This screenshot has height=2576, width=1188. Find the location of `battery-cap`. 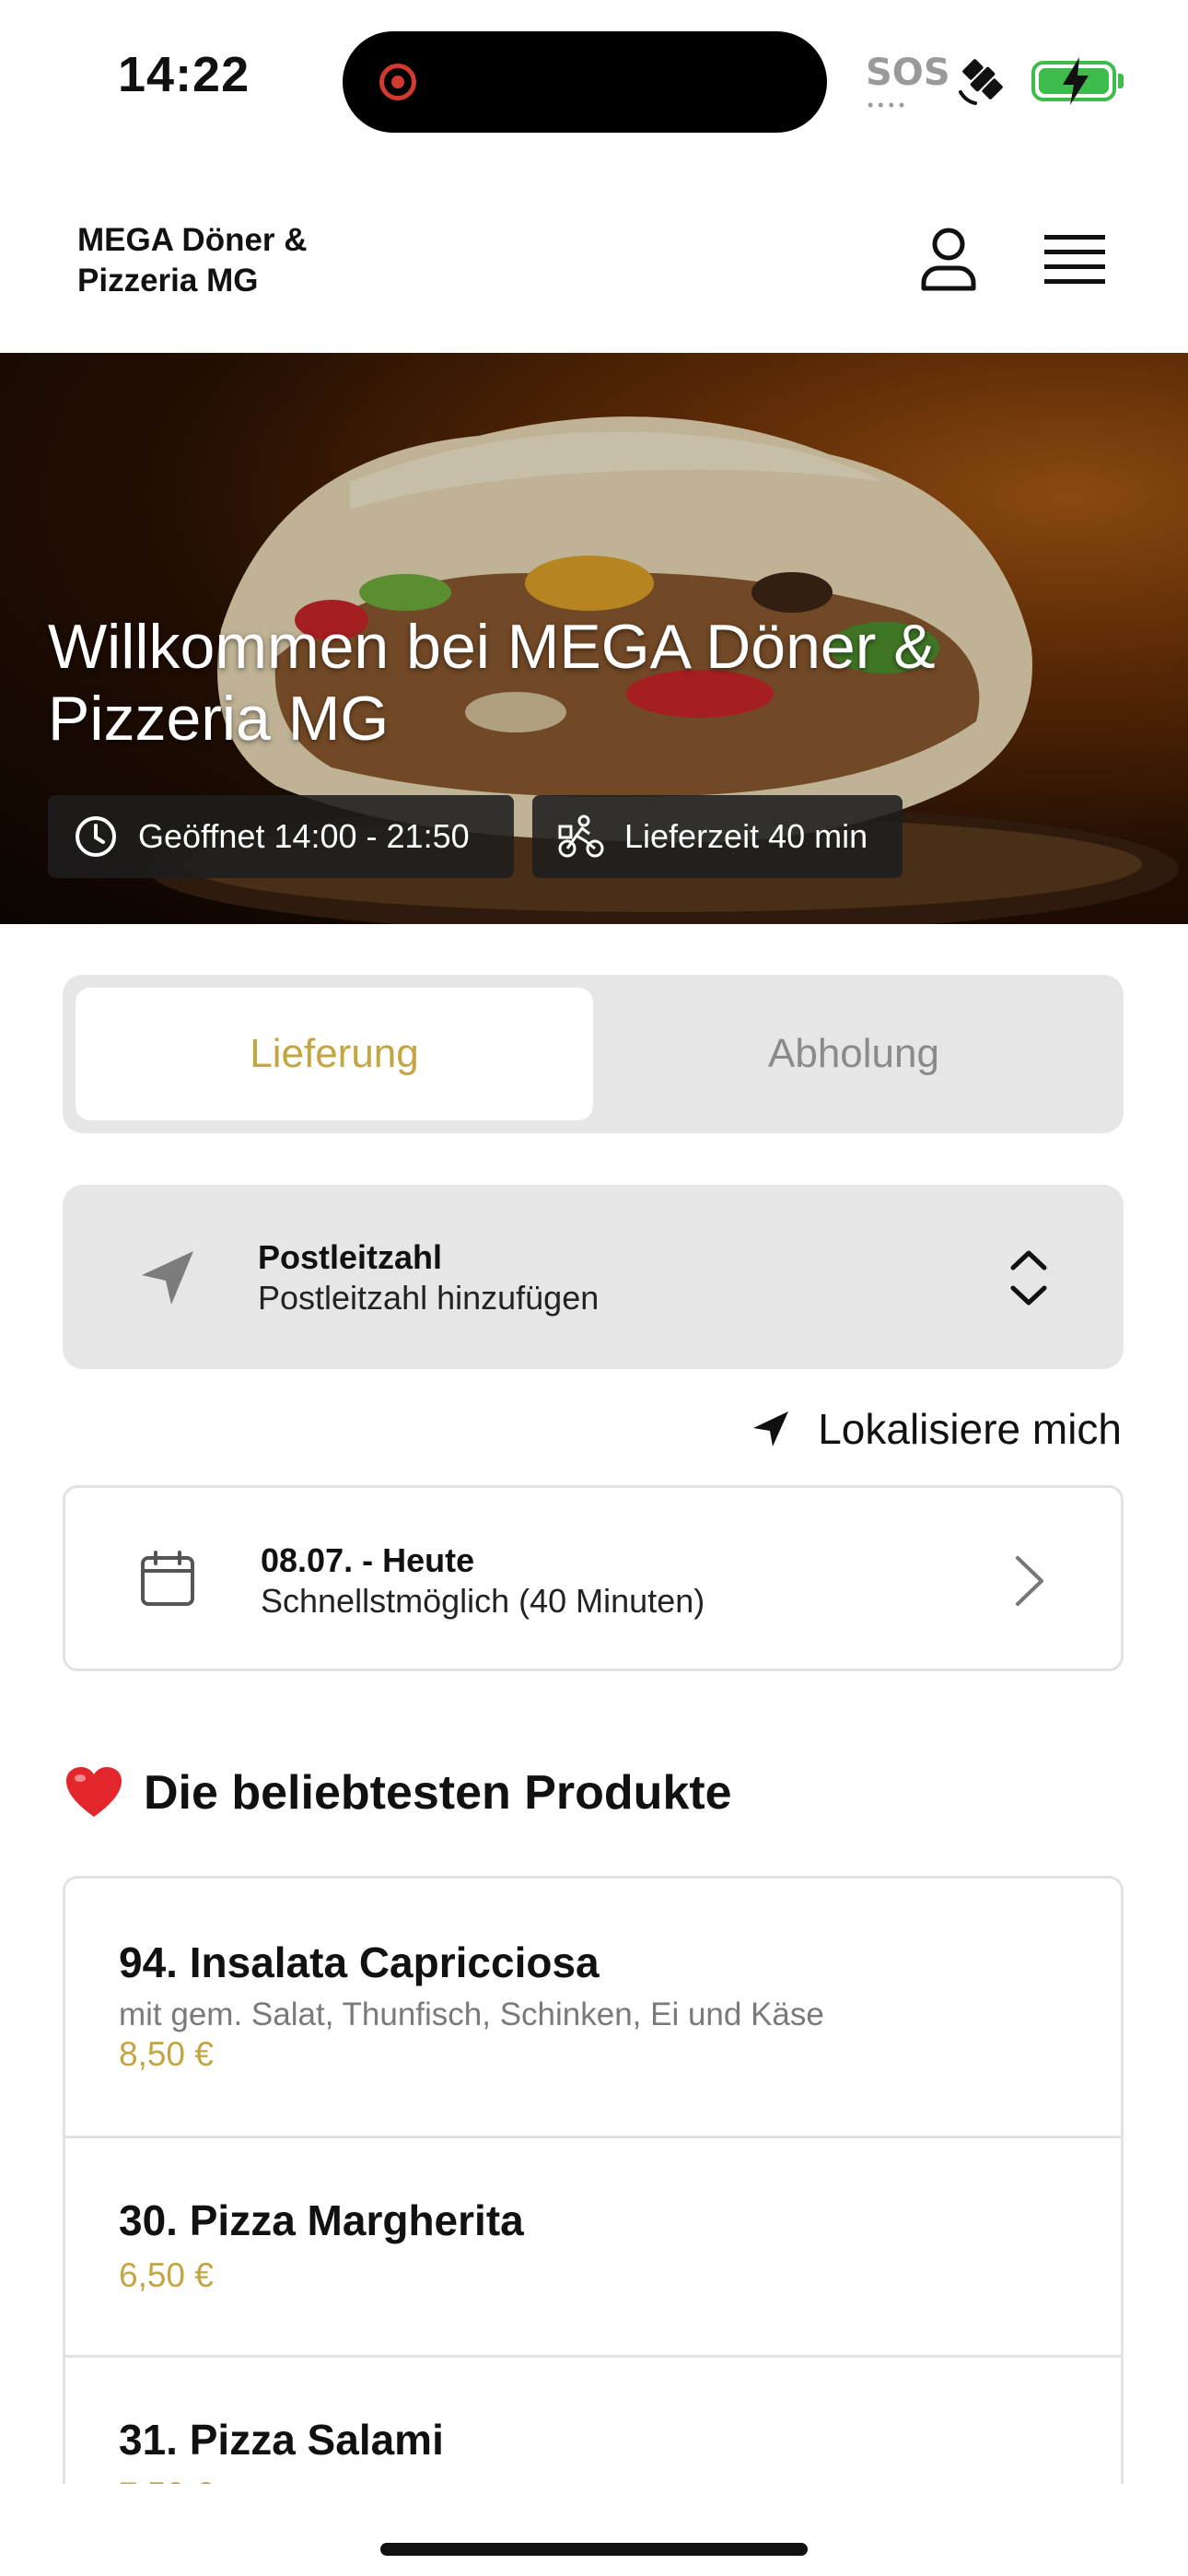

battery-cap is located at coordinates (1121, 81).